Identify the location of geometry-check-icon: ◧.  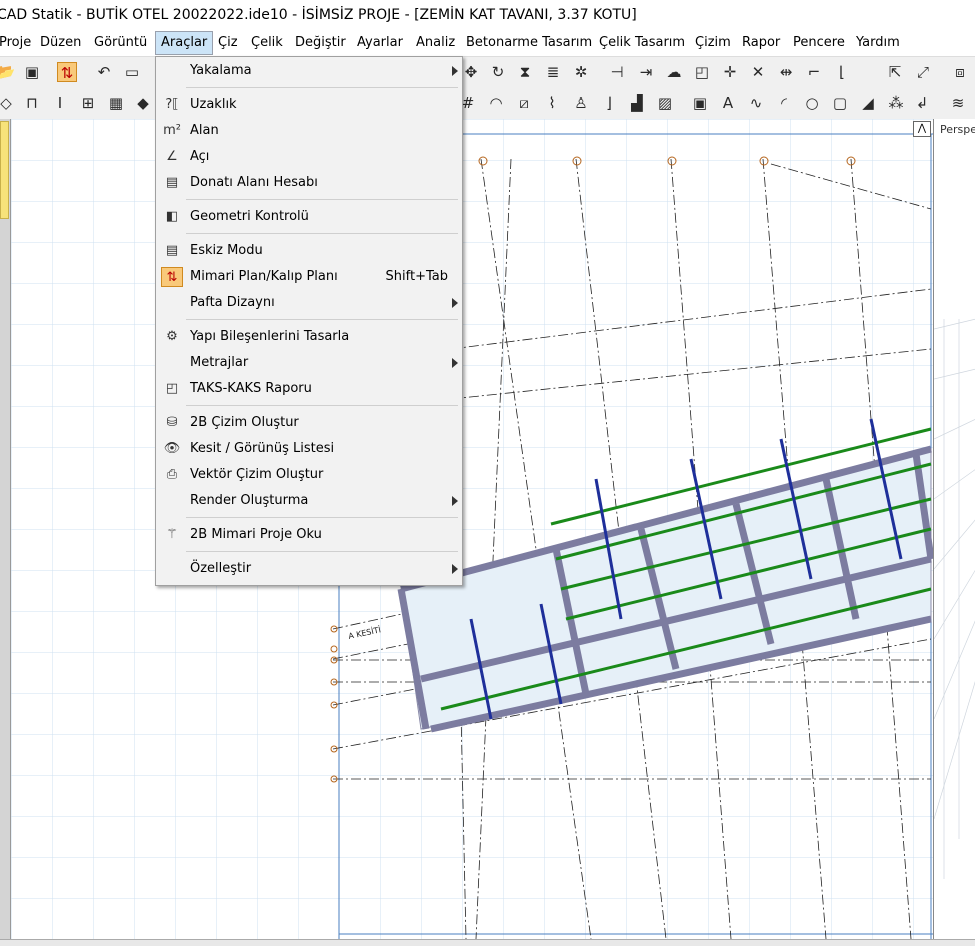
(172, 216).